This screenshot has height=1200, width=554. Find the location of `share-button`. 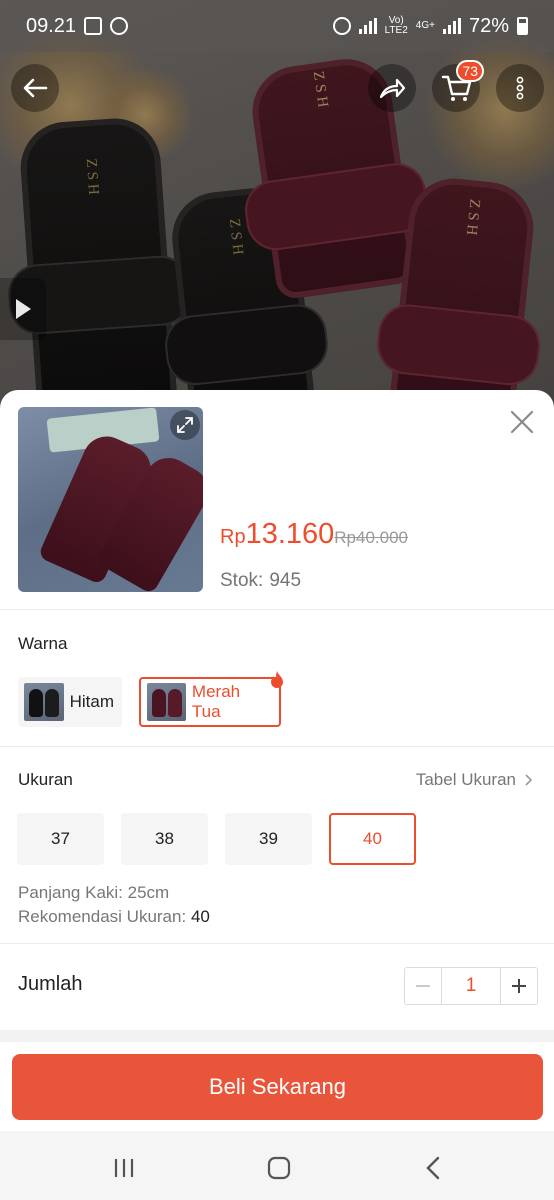

share-button is located at coordinates (392, 88).